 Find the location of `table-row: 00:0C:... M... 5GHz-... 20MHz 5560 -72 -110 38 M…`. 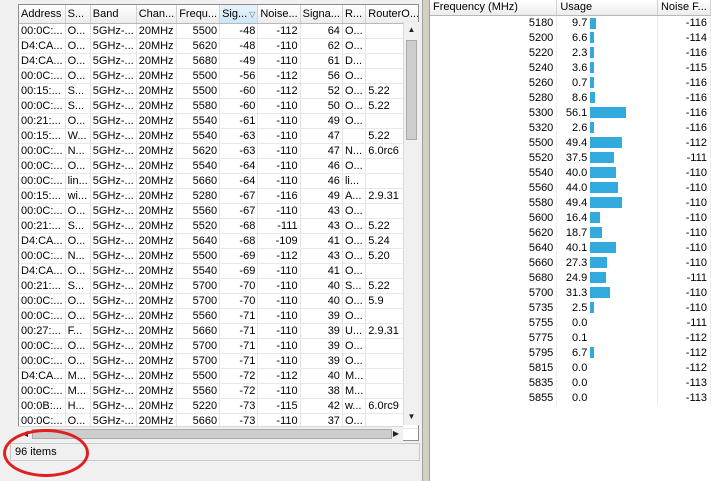

table-row: 00:0C:... M... 5GHz-... 20MHz 5560 -72 -110 38 M… is located at coordinates (218, 391).